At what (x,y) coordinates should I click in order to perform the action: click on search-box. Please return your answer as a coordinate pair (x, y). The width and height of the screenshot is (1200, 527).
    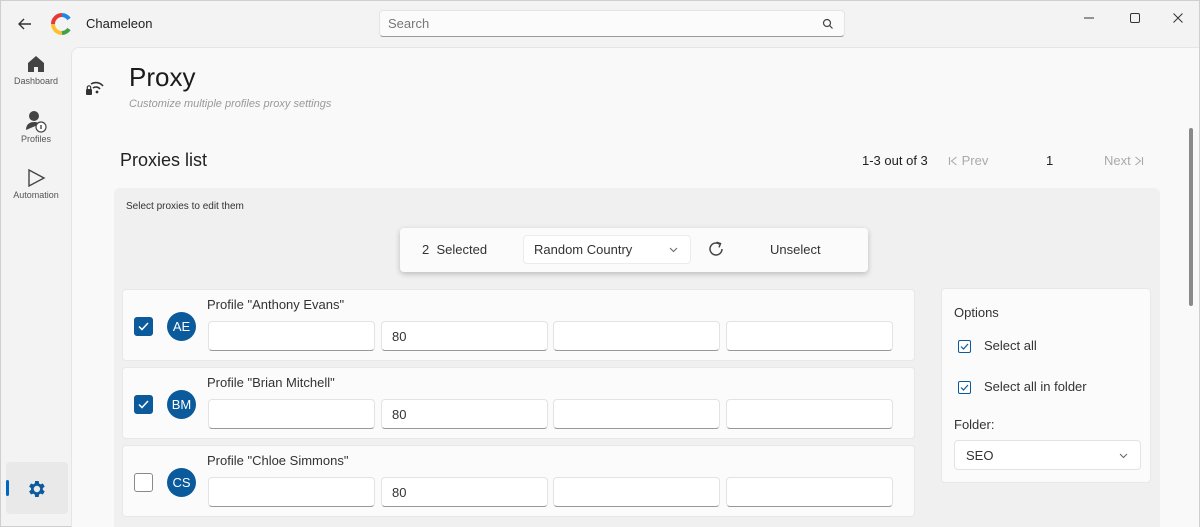
    Looking at the image, I should click on (612, 23).